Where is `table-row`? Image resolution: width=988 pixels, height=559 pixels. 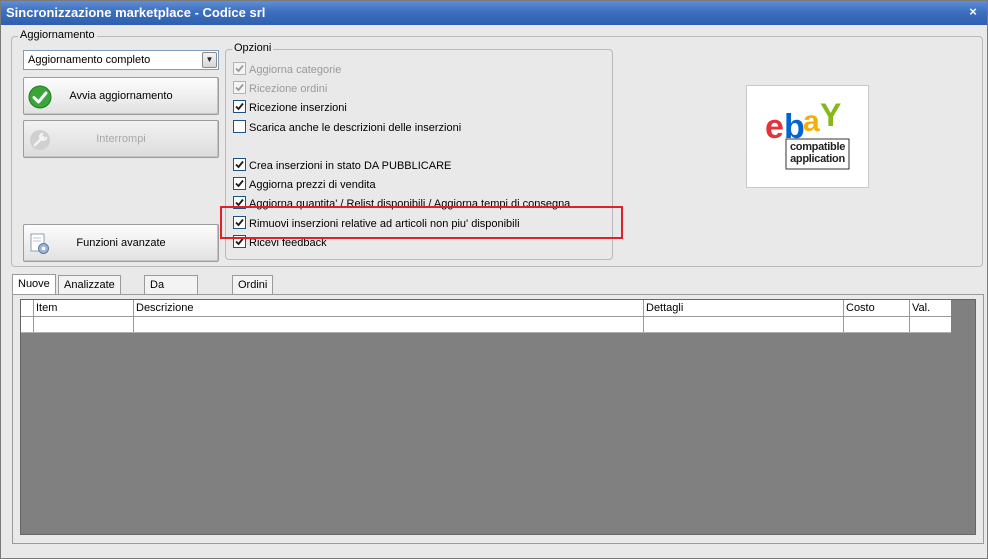
table-row is located at coordinates (486, 325).